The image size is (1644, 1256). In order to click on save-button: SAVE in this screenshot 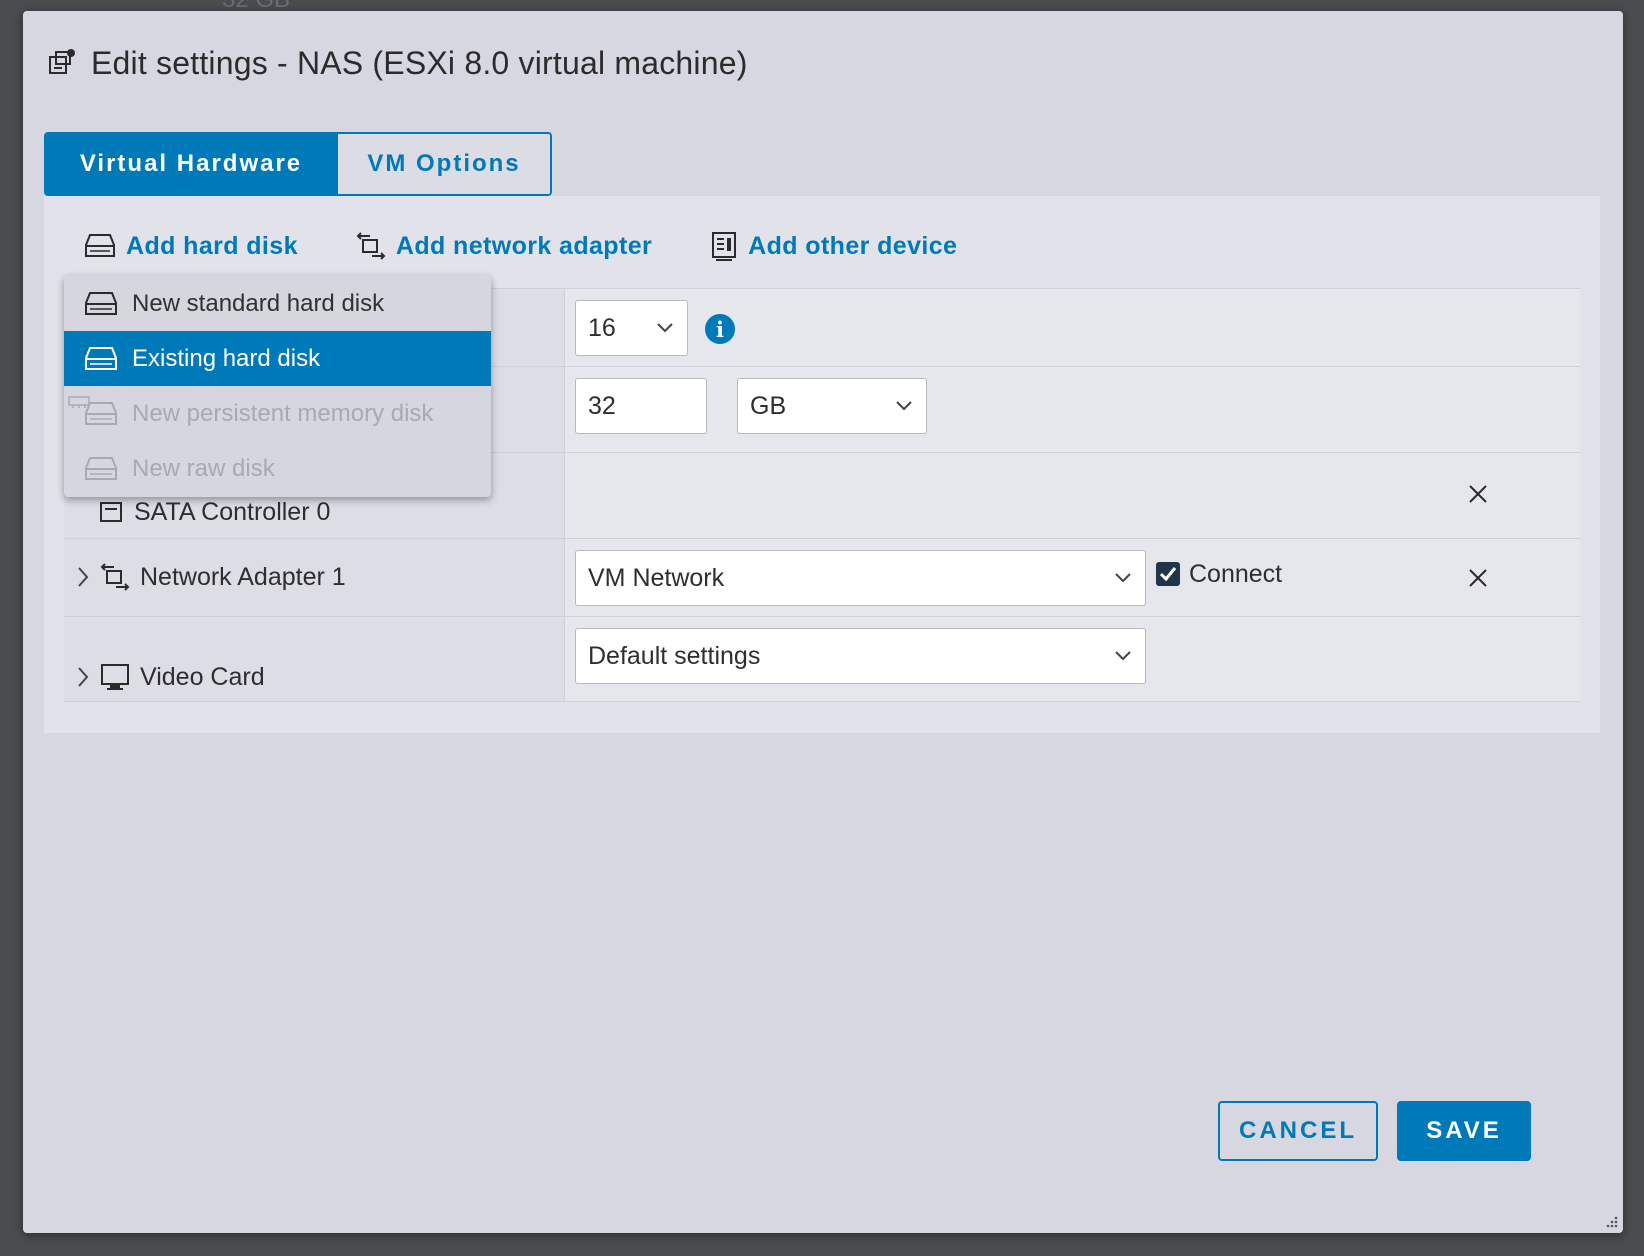, I will do `click(1464, 1131)`.